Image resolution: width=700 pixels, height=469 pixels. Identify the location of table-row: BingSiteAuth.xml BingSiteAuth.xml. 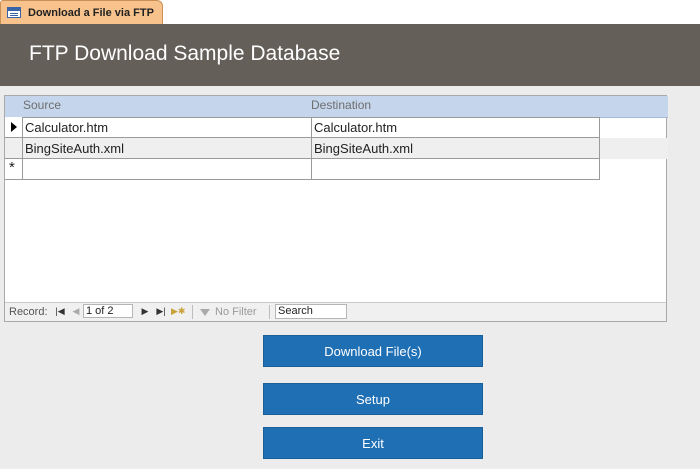
(336, 148).